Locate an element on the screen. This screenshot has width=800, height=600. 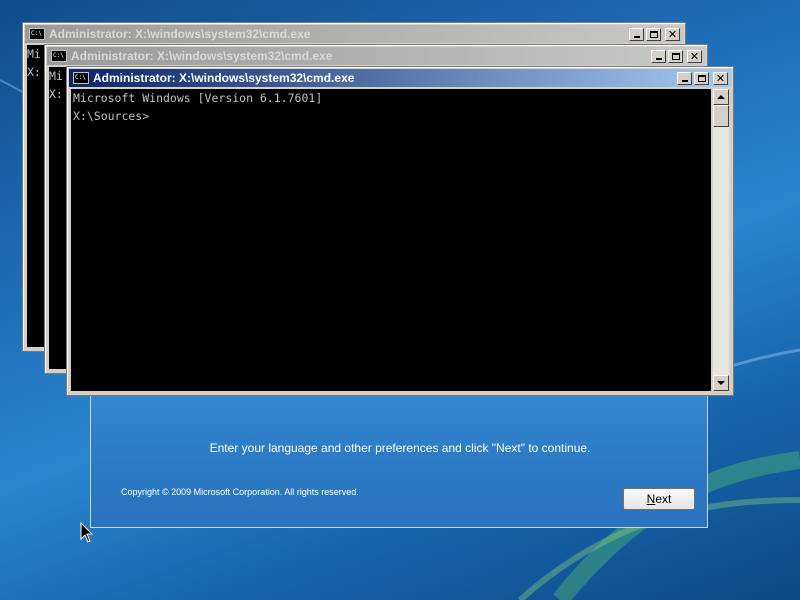
arrow-up-icon is located at coordinates (721, 97).